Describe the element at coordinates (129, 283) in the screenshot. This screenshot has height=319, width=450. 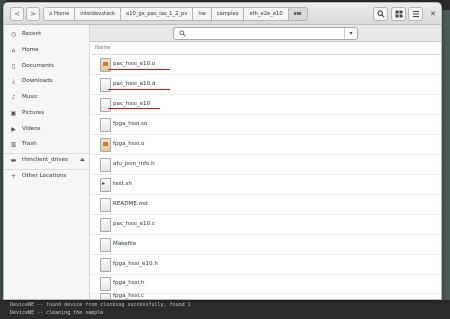
I see `file-name: fpga_hssi.h` at that location.